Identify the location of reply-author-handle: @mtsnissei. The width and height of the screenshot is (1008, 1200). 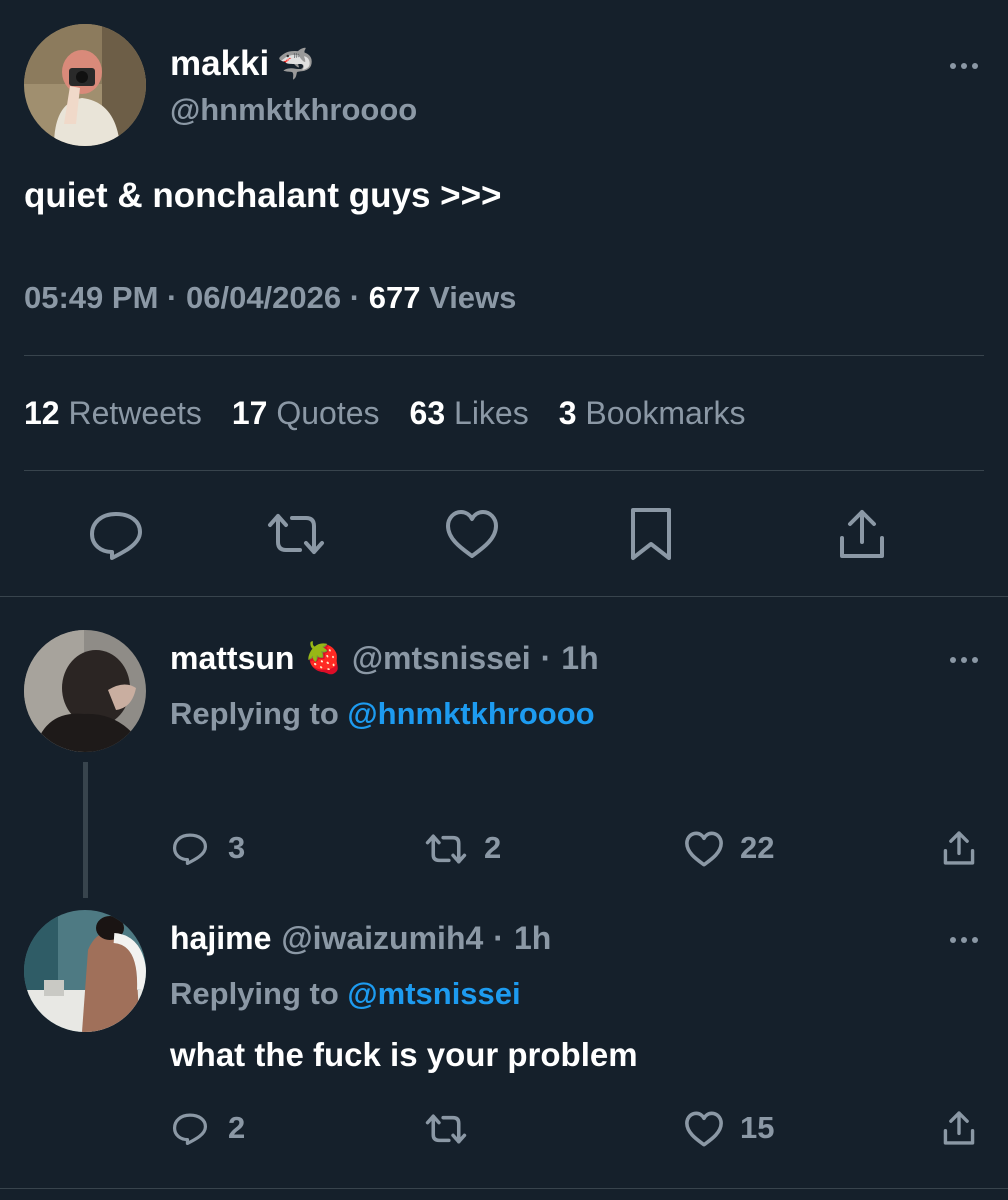
(441, 658).